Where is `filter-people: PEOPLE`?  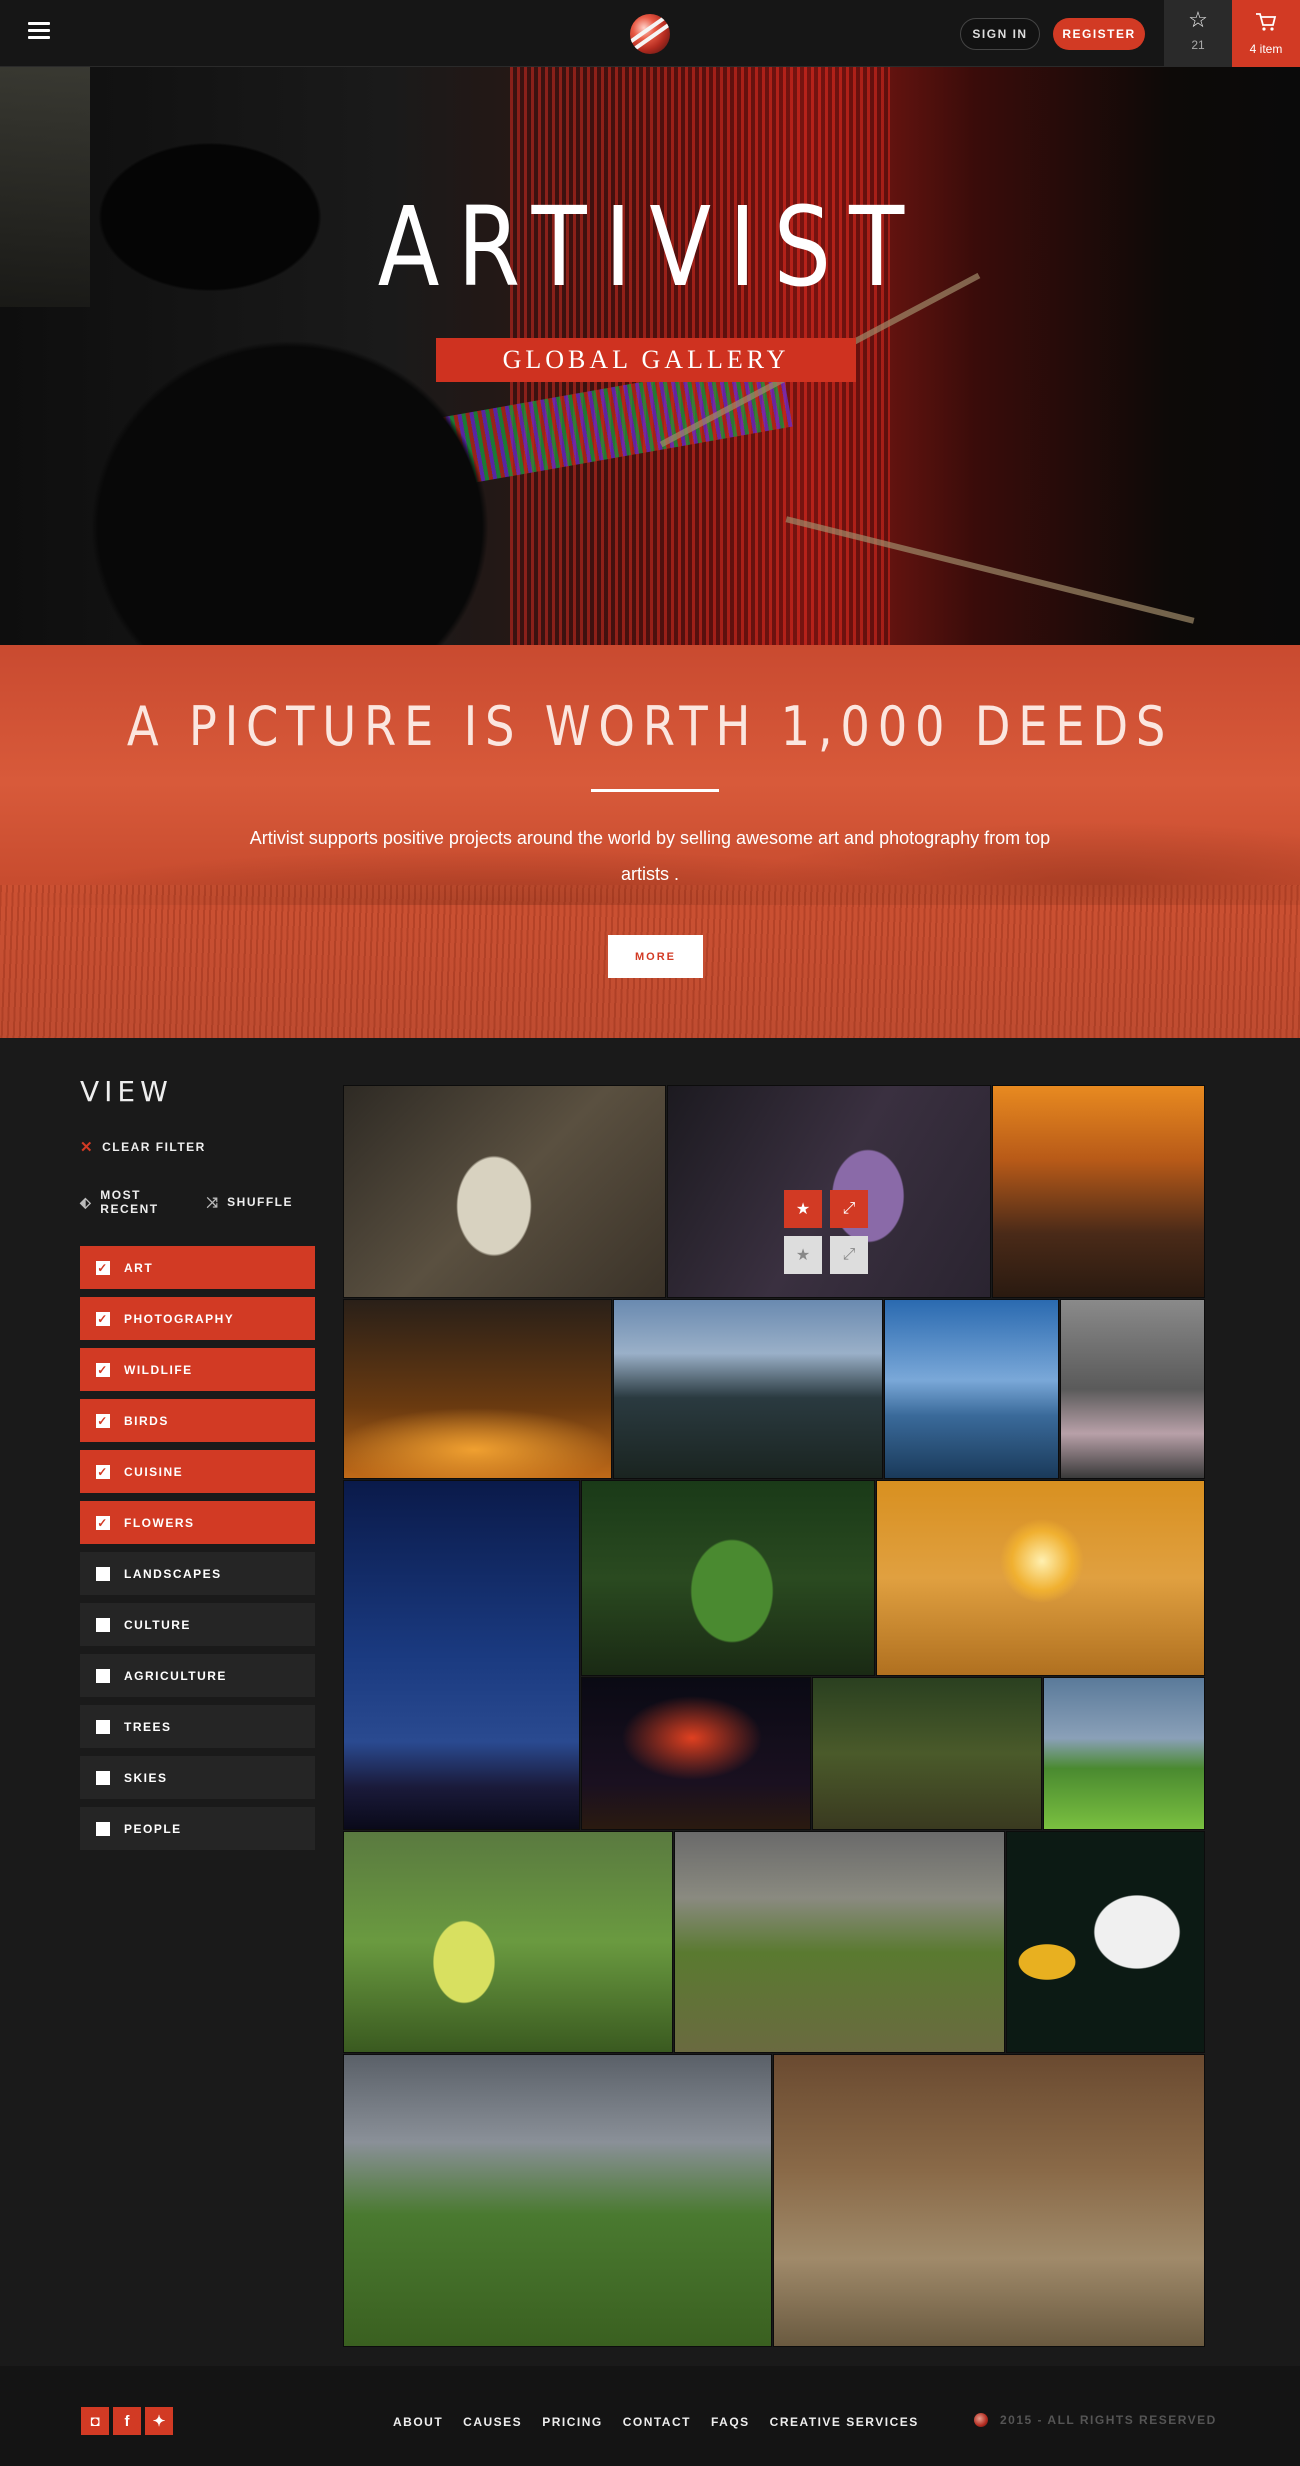 filter-people: PEOPLE is located at coordinates (197, 1828).